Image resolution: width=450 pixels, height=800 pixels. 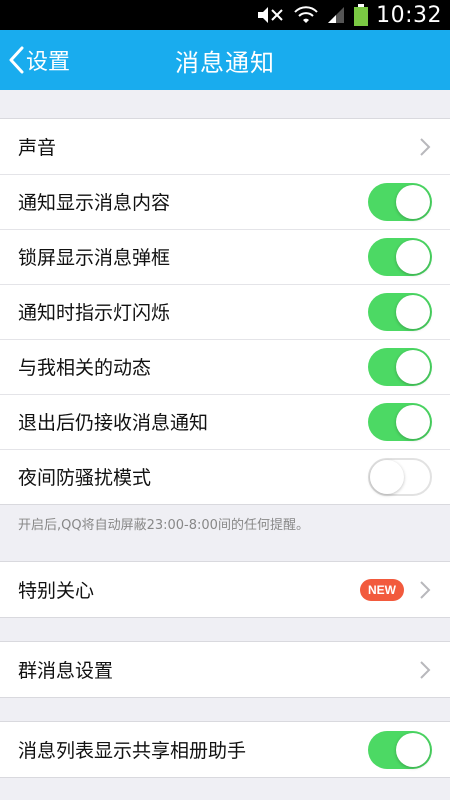 What do you see at coordinates (225, 146) in the screenshot?
I see `sound-row: 声音` at bounding box center [225, 146].